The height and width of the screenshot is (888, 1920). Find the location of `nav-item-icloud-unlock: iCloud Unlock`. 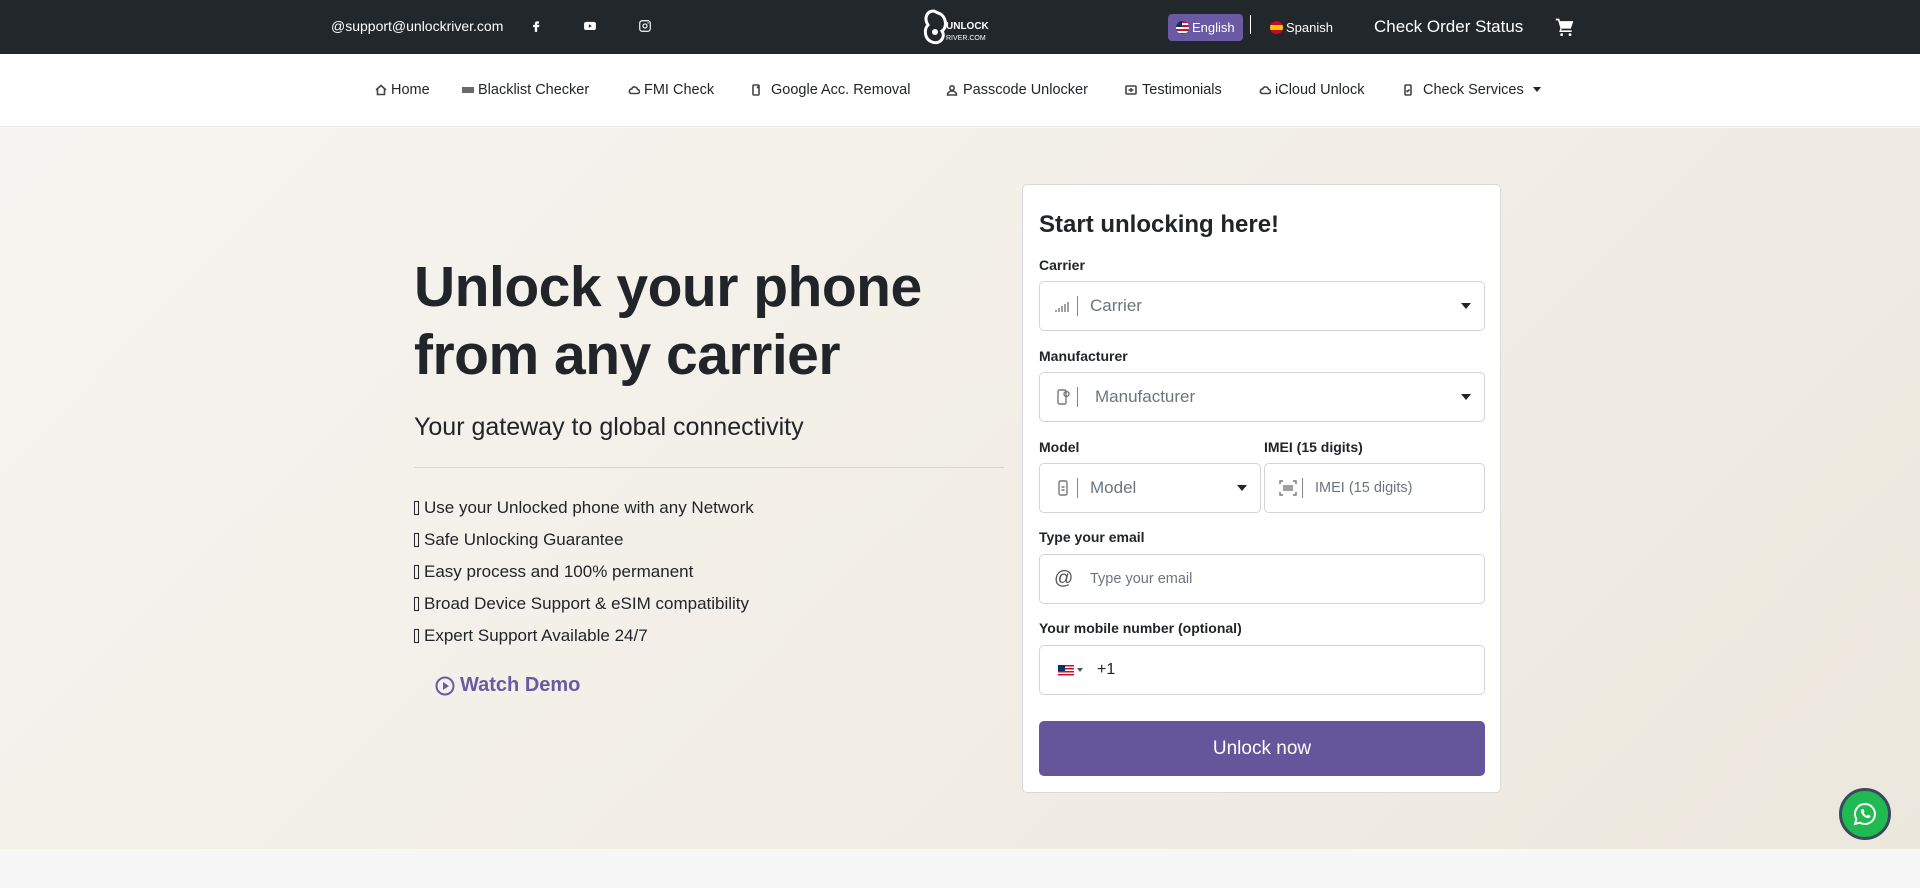

nav-item-icloud-unlock: iCloud Unlock is located at coordinates (1311, 90).